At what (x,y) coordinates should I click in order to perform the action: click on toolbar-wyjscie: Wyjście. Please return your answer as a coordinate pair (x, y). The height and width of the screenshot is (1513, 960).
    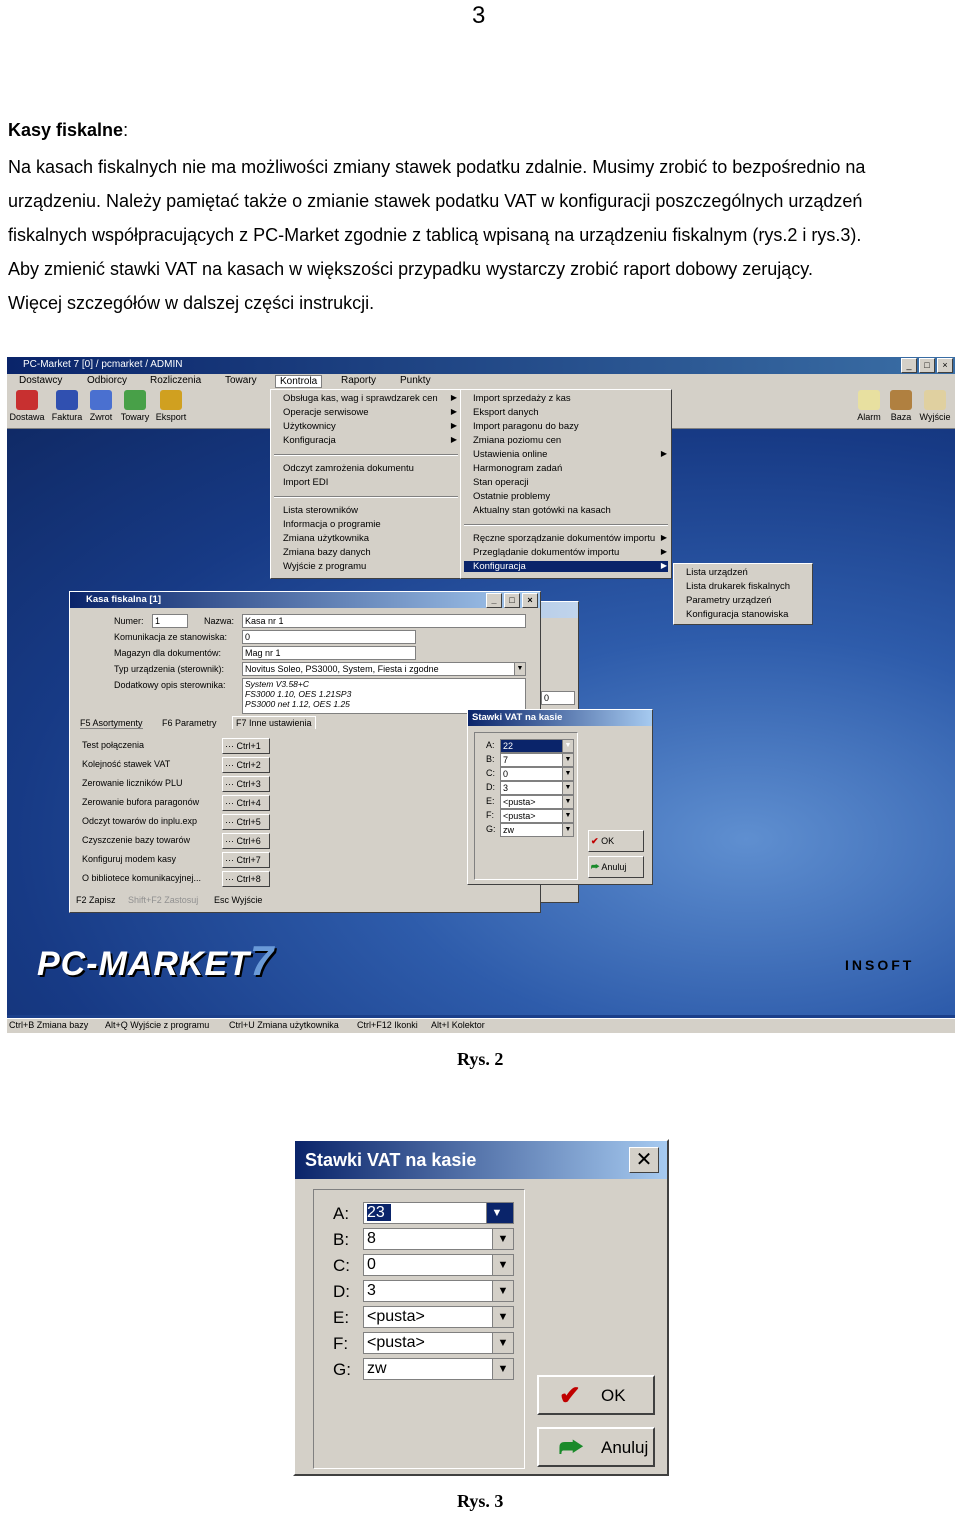
    Looking at the image, I should click on (935, 406).